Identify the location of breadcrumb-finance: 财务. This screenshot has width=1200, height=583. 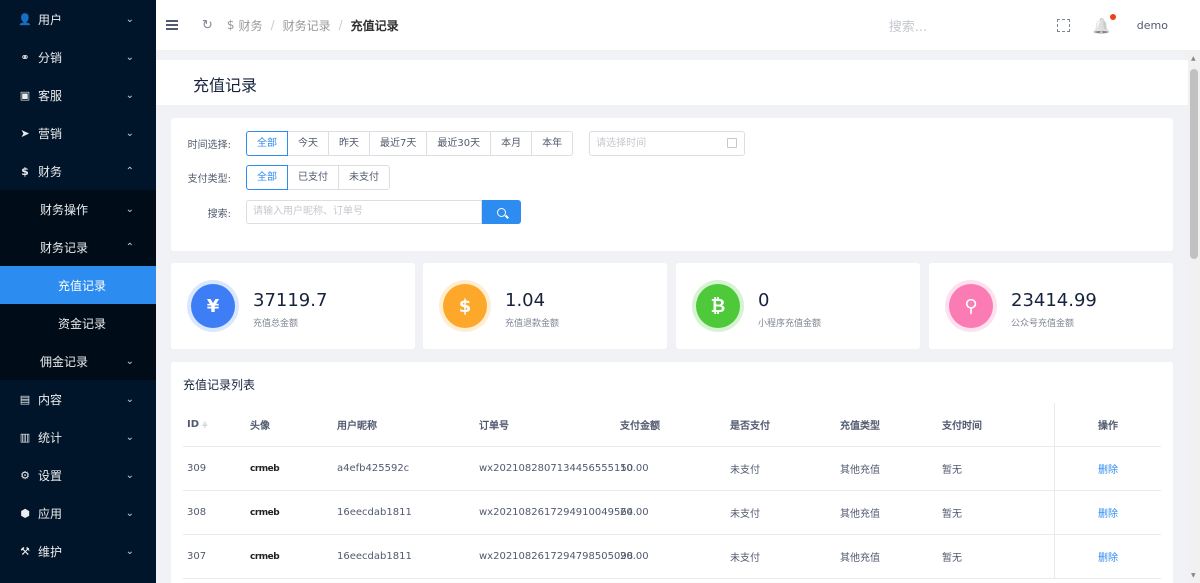
(251, 25).